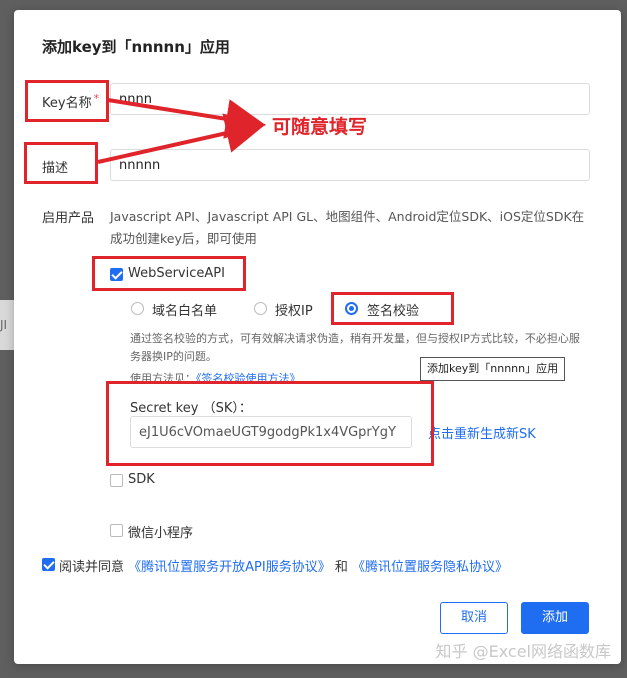  I want to click on annotation-text: 可随意填写, so click(320, 127).